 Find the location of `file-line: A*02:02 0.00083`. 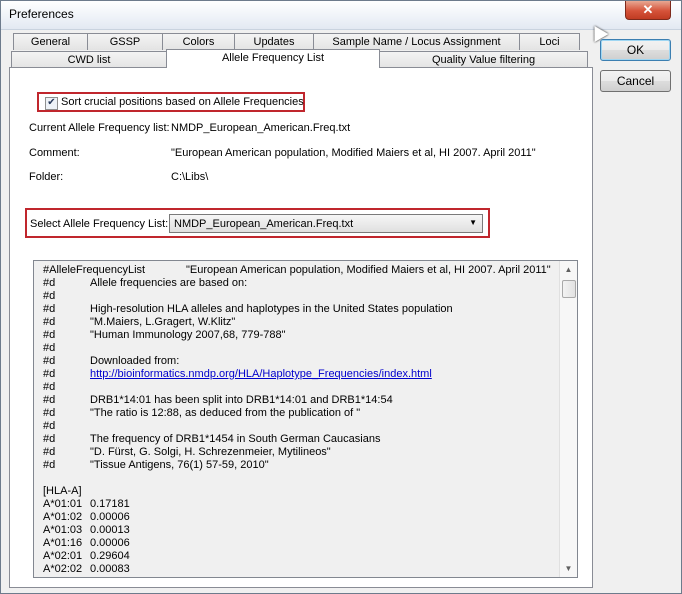

file-line: A*02:02 0.00083 is located at coordinates (303, 569).